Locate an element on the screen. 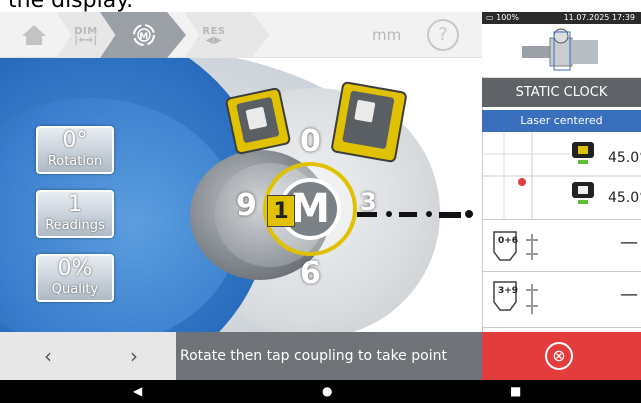 The height and width of the screenshot is (403, 641). step-res-button: RES ◀▶ is located at coordinates (214, 35).